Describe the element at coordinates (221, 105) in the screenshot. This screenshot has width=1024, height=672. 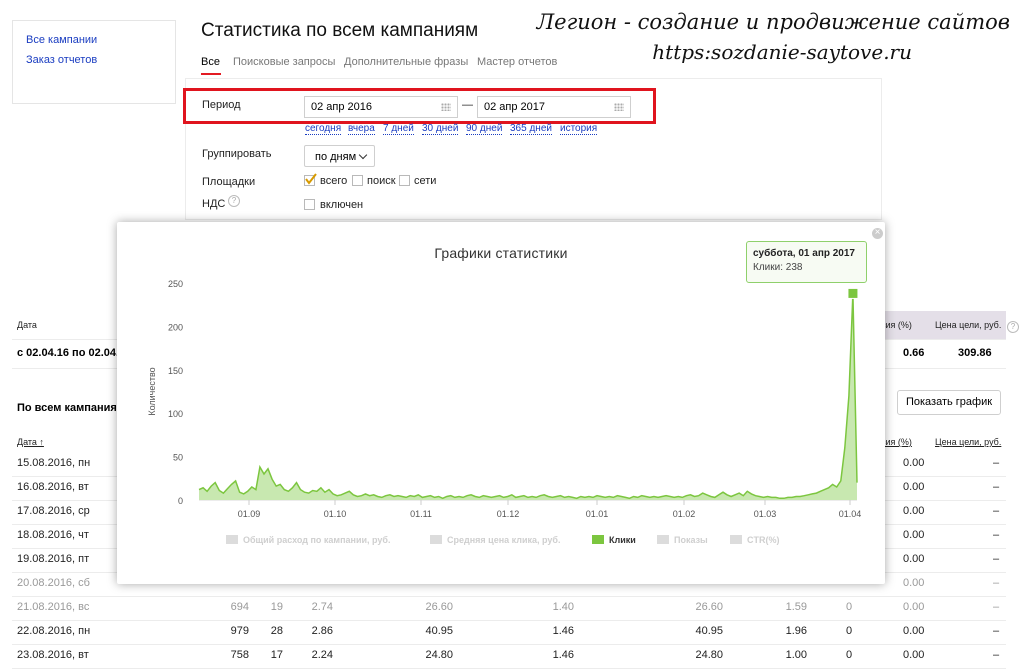
I see `period-label: Период` at that location.